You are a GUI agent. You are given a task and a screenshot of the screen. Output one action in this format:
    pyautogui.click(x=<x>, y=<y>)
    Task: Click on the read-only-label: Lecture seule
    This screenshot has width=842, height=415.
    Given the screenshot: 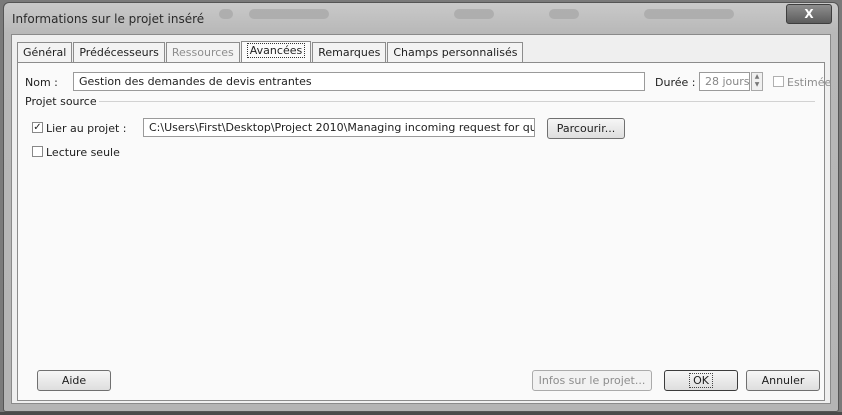 What is the action you would take?
    pyautogui.click(x=83, y=152)
    